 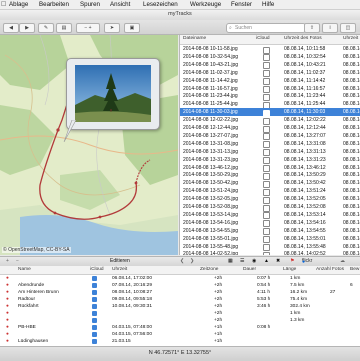 I want to click on track-row: ● +2h 1.3 km, so click(x=180, y=320).